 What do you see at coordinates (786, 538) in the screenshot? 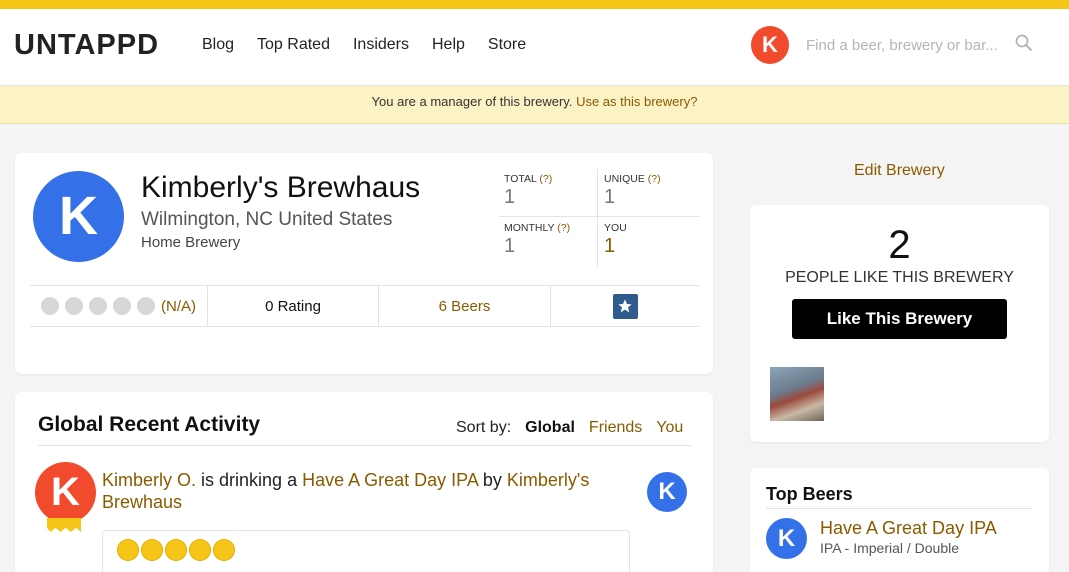
I see `top-beer-logo: K` at bounding box center [786, 538].